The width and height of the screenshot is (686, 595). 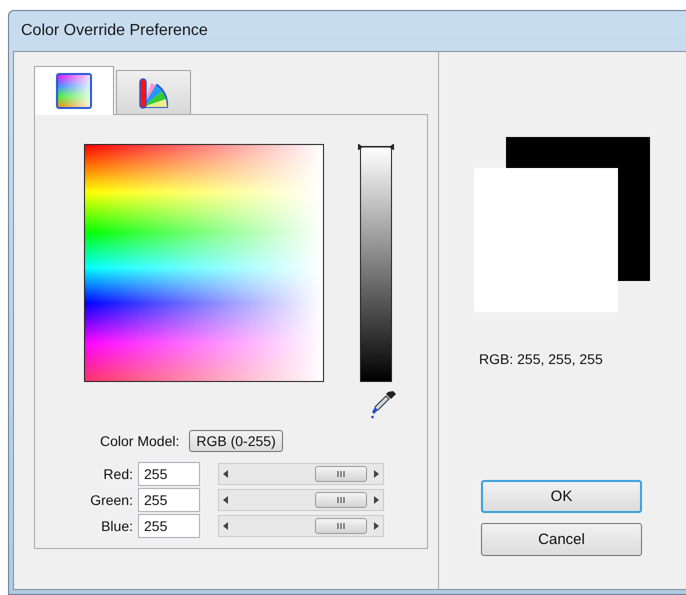 I want to click on rgb-readout: RGB: 255, 255, 255, so click(x=541, y=359).